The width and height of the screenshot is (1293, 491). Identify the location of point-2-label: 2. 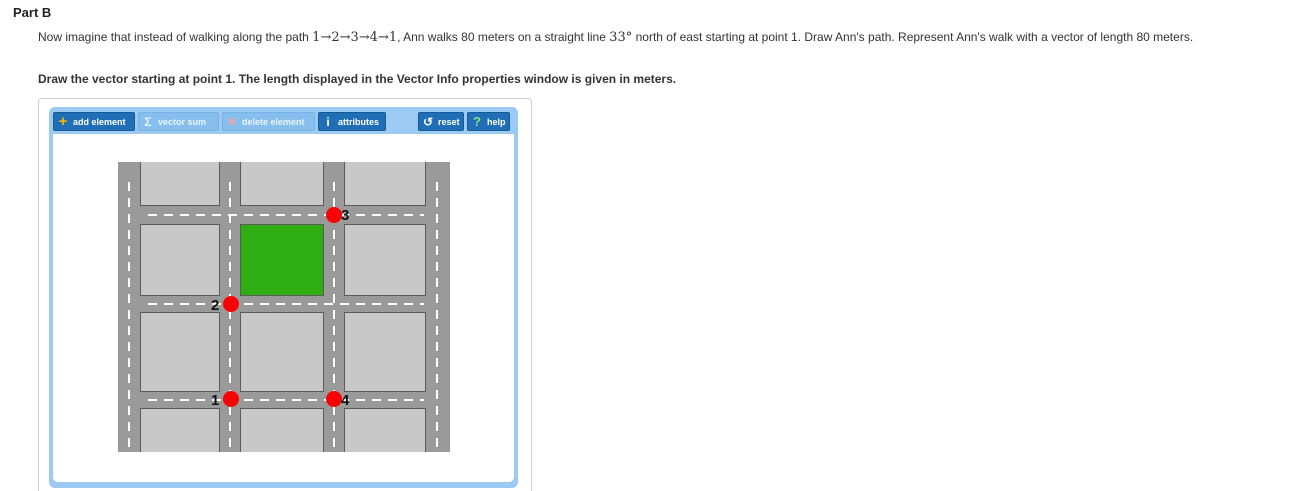
(215, 305).